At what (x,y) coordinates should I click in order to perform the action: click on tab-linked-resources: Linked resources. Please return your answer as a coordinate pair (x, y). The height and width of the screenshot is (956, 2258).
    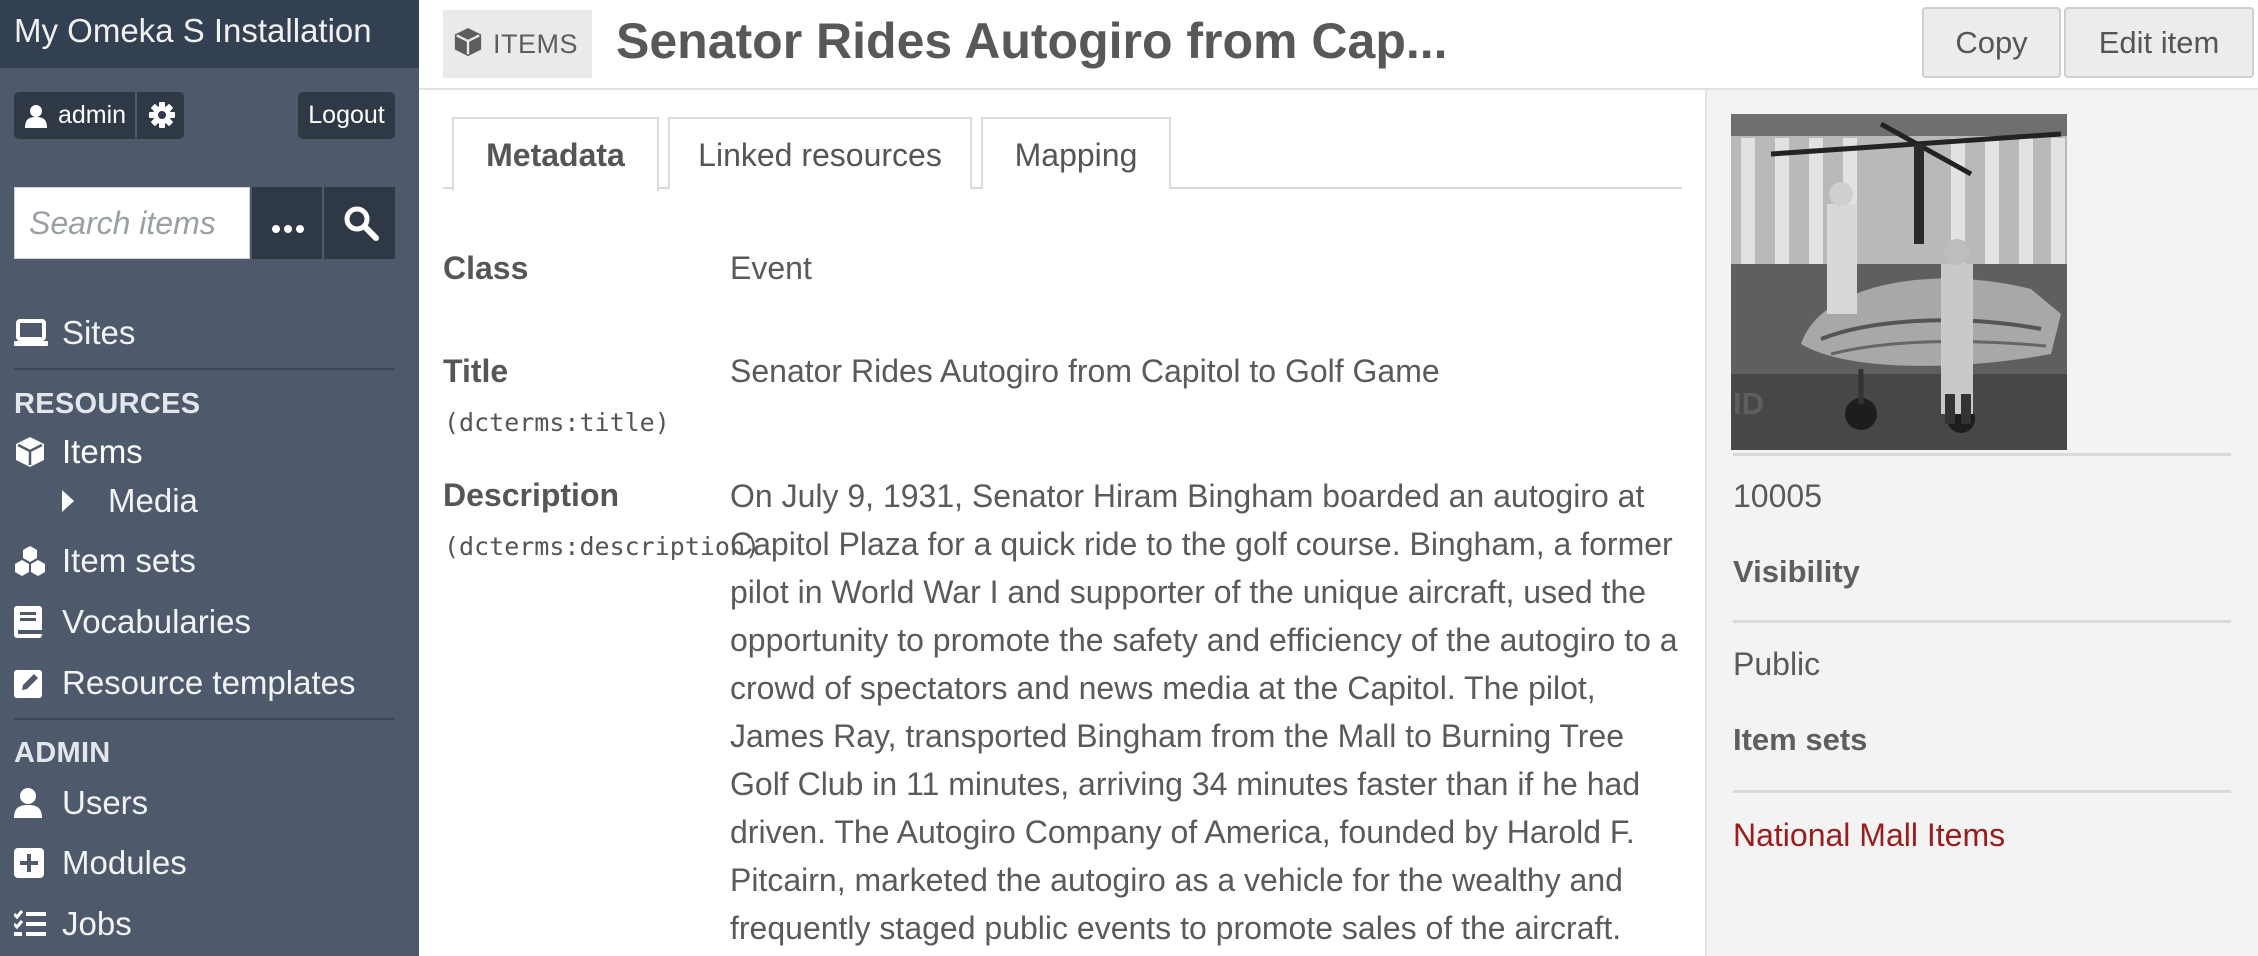
    Looking at the image, I should click on (820, 153).